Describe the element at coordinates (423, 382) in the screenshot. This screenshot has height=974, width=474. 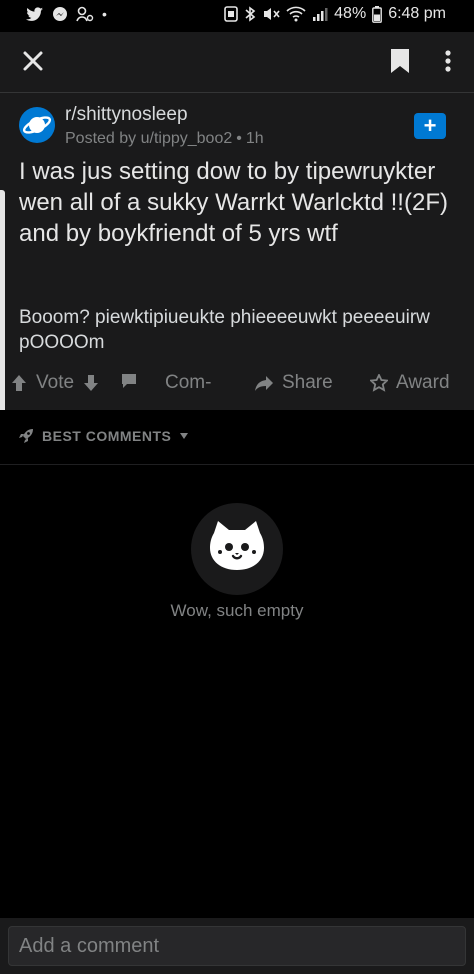
I see `award-label: Award` at that location.